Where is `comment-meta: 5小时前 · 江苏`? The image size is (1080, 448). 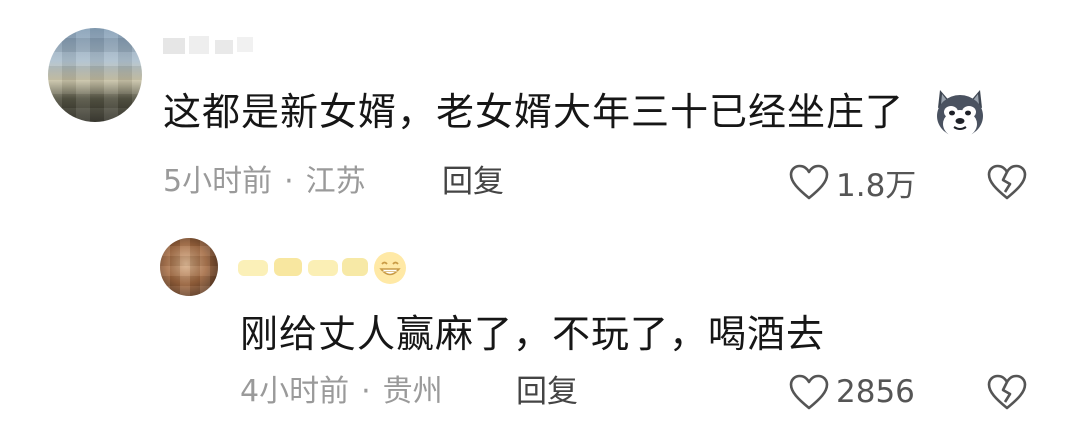 comment-meta: 5小时前 · 江苏 is located at coordinates (264, 182).